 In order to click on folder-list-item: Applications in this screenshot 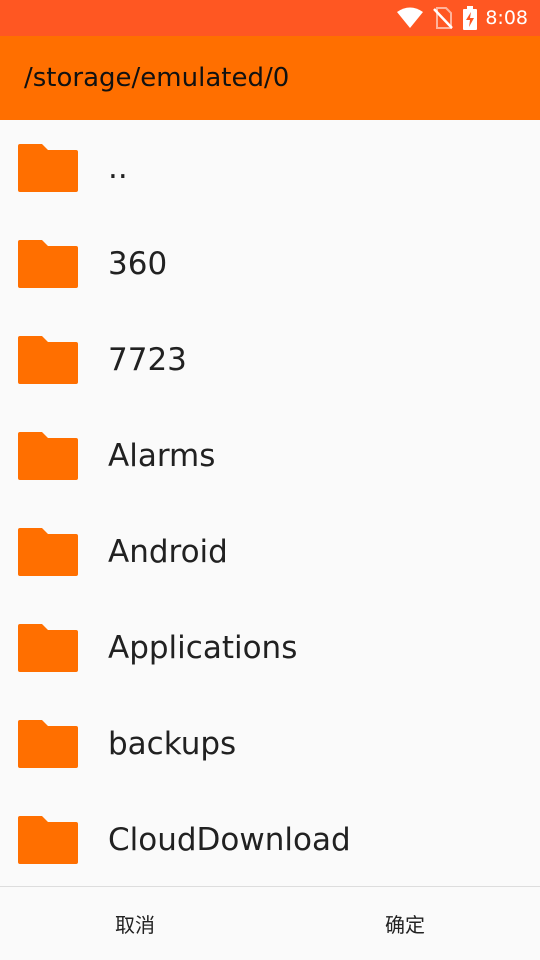, I will do `click(270, 648)`.